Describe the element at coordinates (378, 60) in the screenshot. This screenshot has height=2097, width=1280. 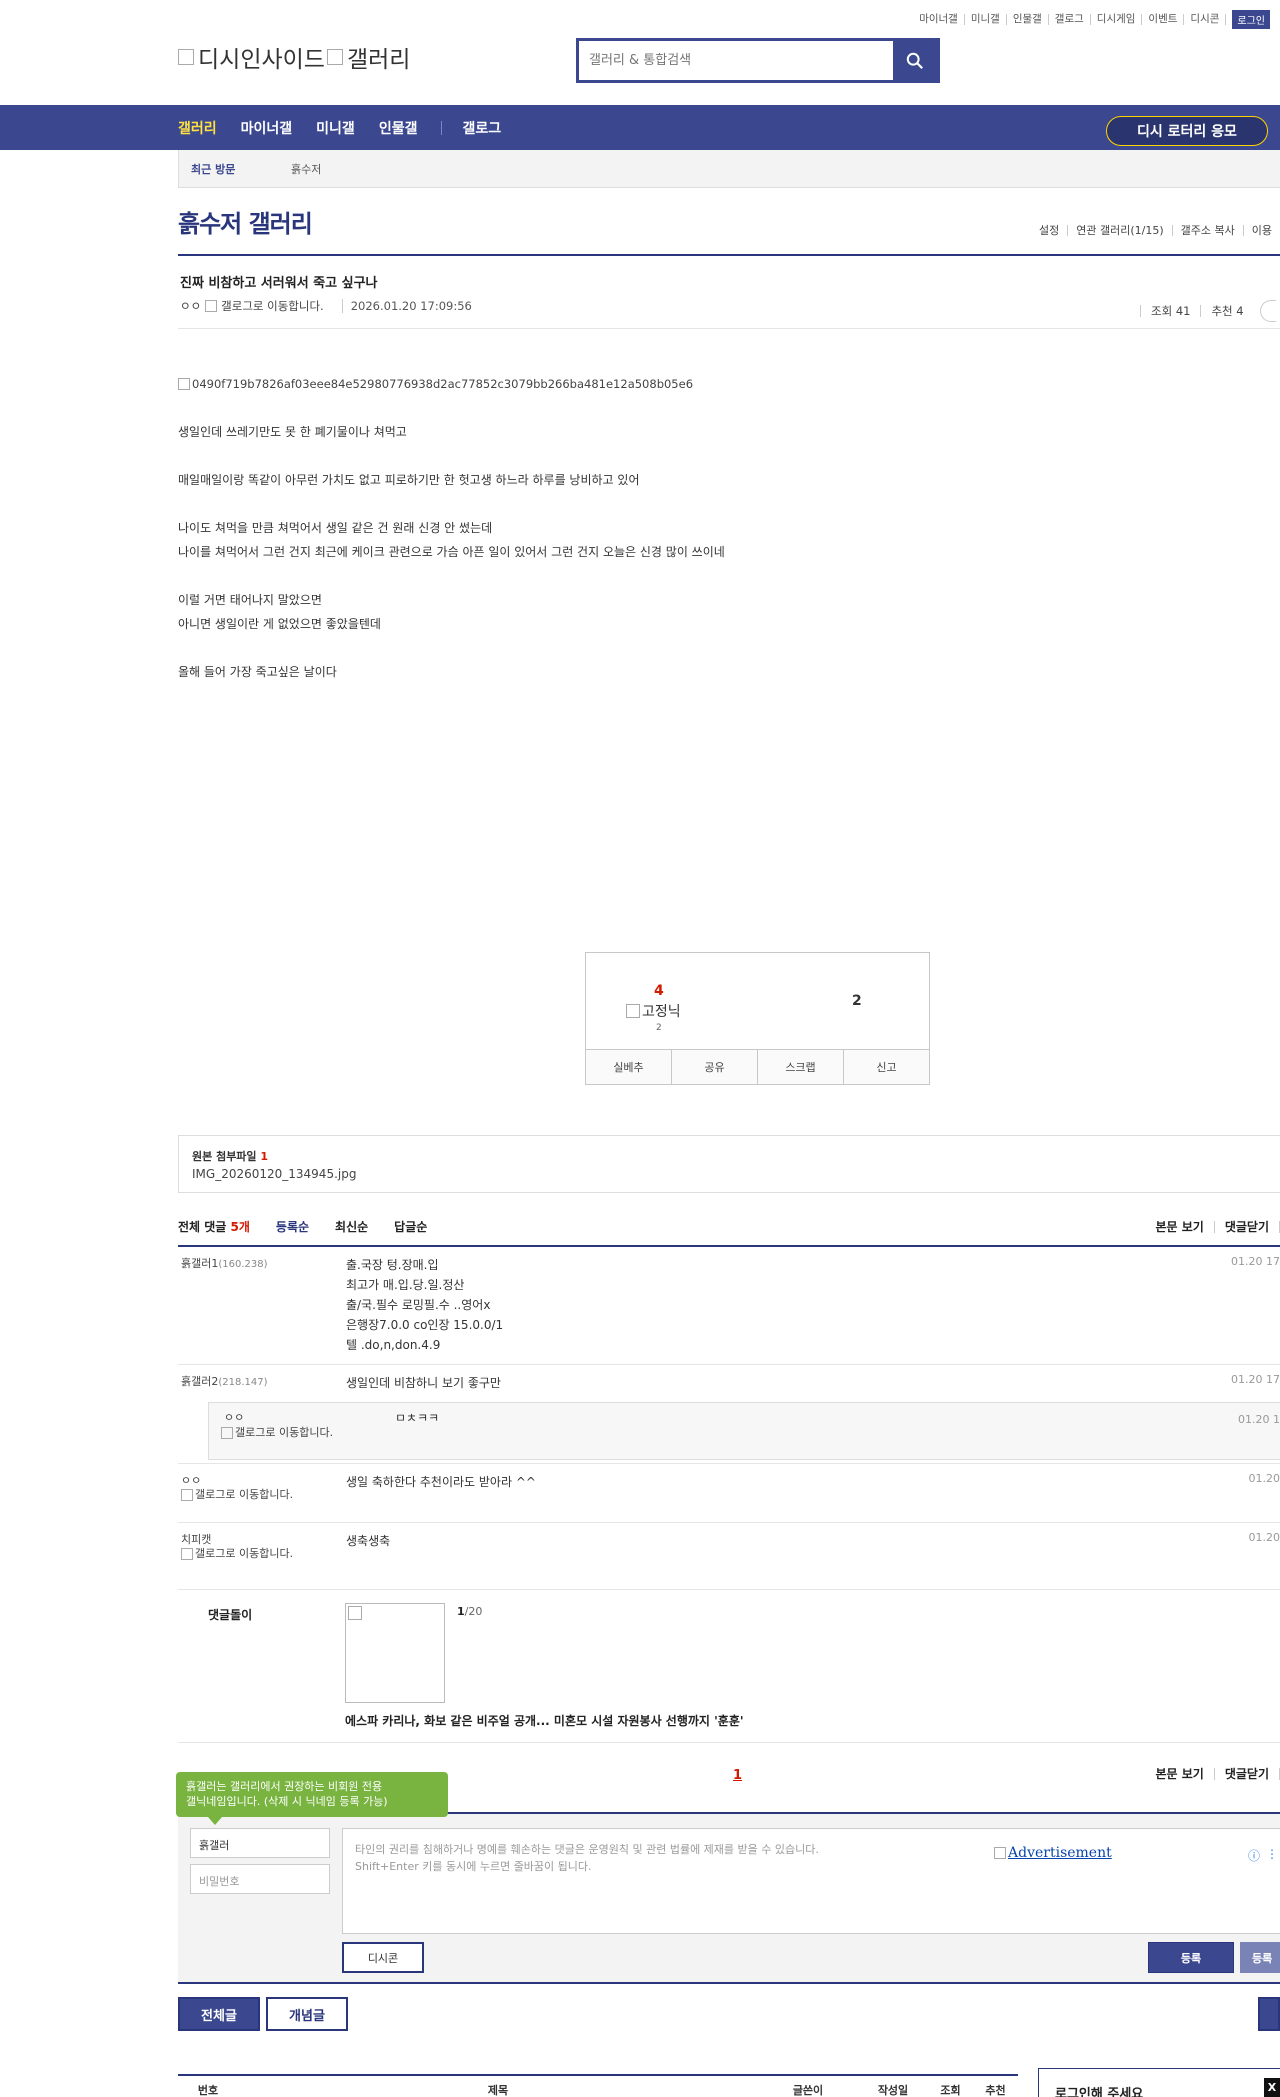
I see `logo-alt-gallery: 갤러리` at that location.